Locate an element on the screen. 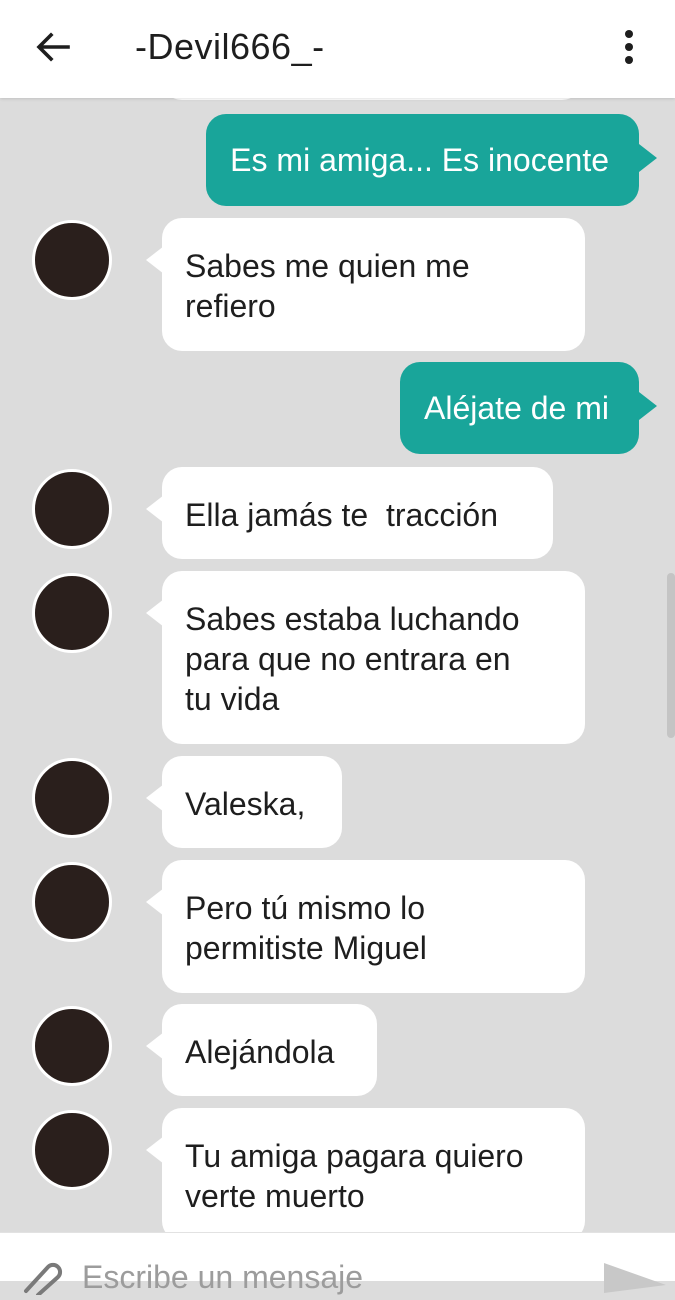  incoming-message-bubble: Ella jamás te tracción is located at coordinates (349, 513).